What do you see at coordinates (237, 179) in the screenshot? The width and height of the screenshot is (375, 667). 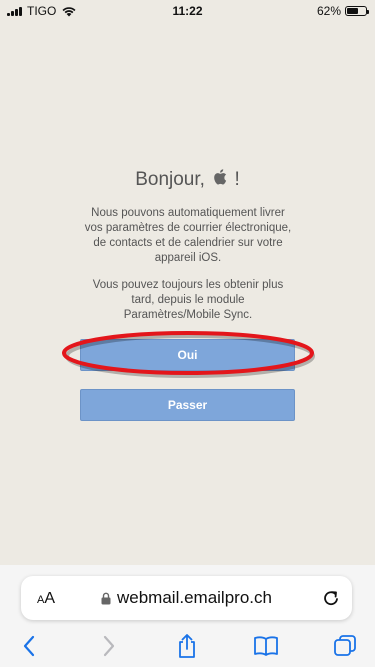 I see `greeting-suffix: !` at bounding box center [237, 179].